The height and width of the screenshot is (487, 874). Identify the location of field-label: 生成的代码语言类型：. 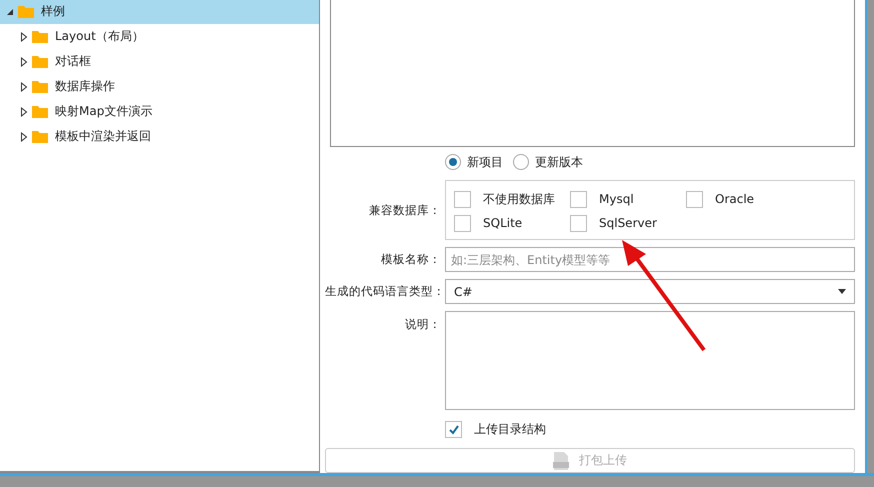
(385, 291).